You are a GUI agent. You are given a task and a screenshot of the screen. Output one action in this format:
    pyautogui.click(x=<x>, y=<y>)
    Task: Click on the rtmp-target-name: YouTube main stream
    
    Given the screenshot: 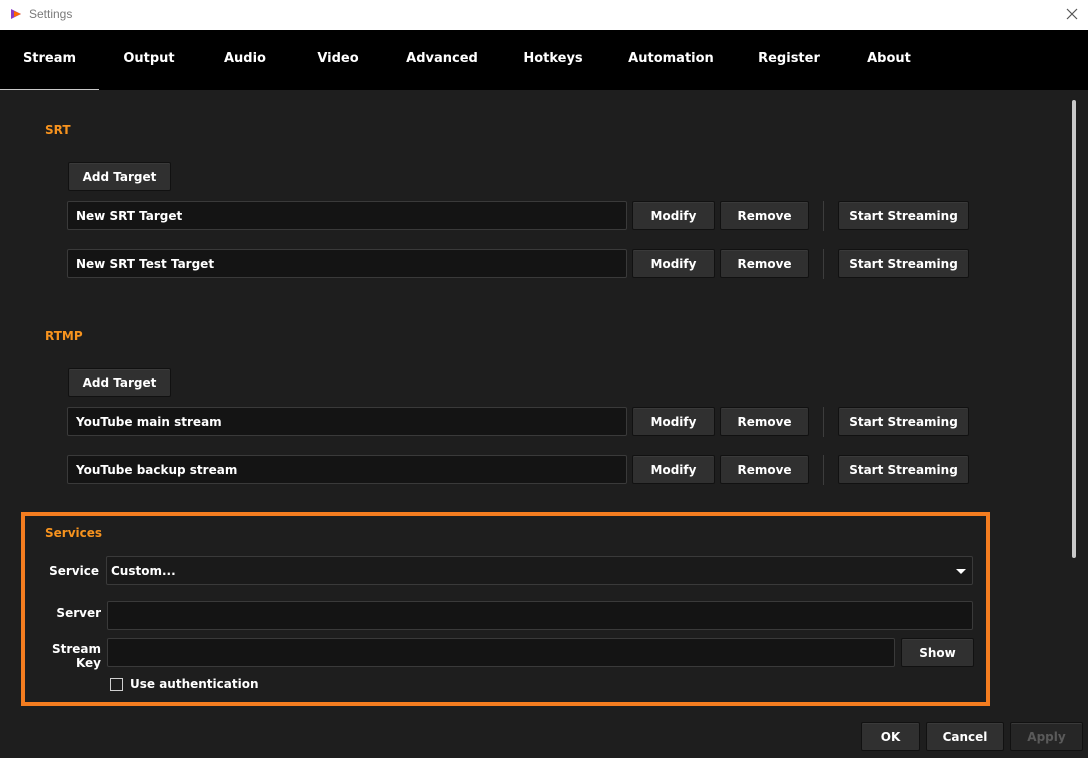 What is the action you would take?
    pyautogui.click(x=347, y=421)
    